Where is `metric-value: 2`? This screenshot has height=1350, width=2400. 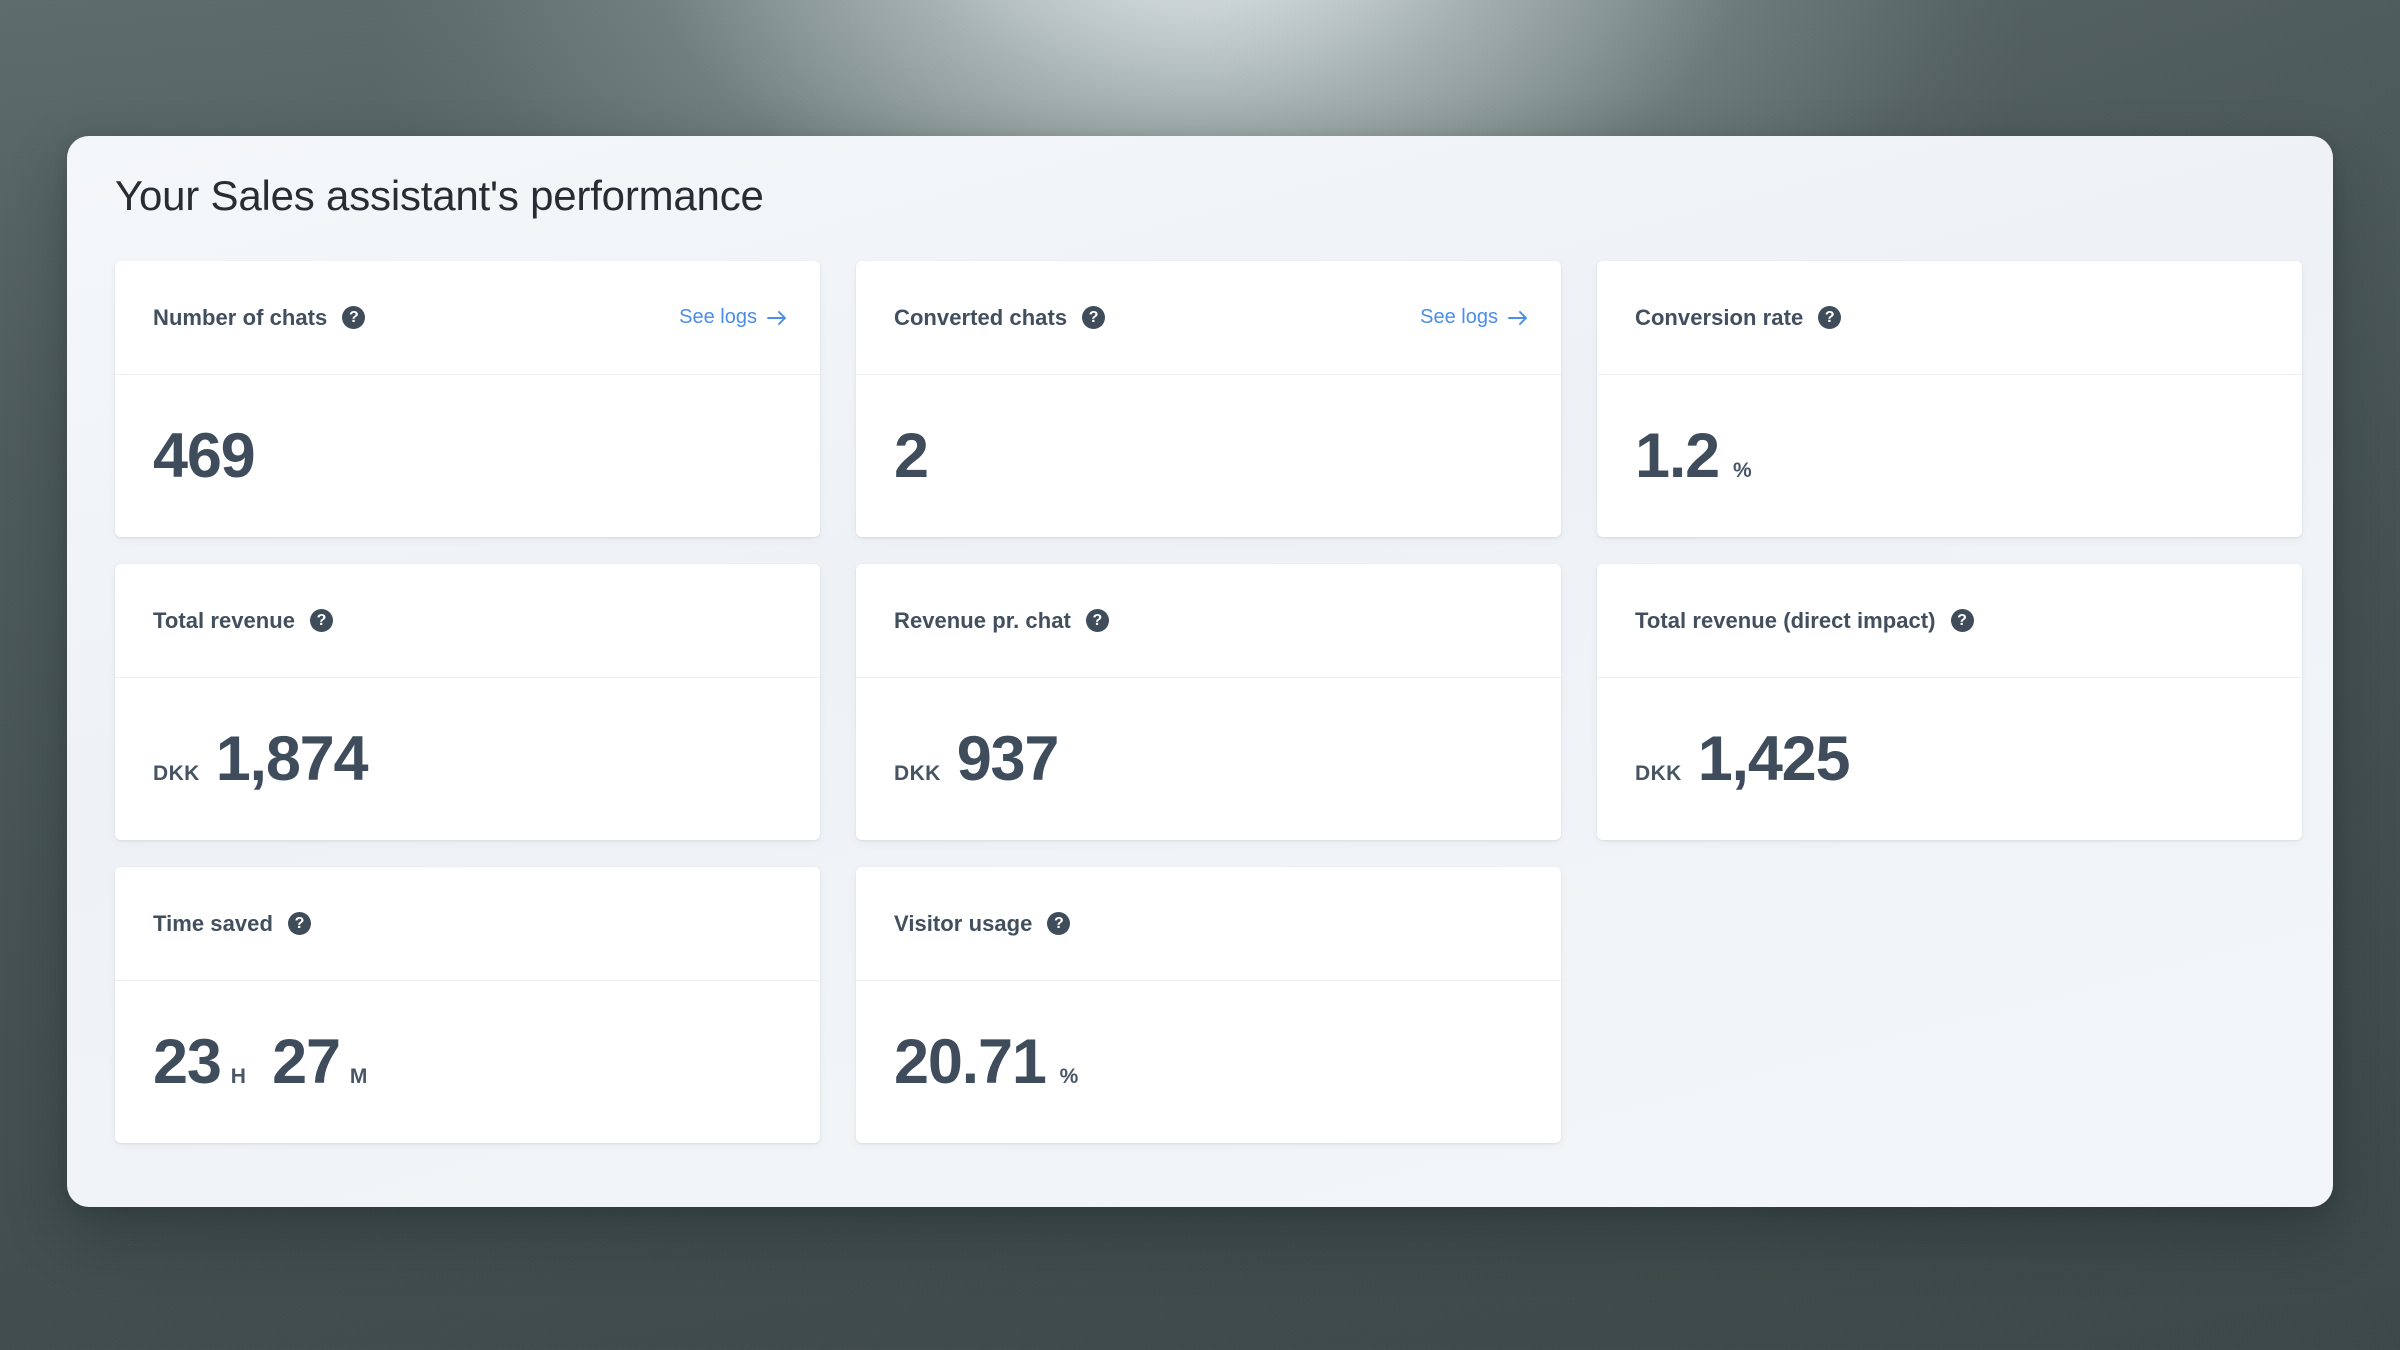
metric-value: 2 is located at coordinates (911, 455).